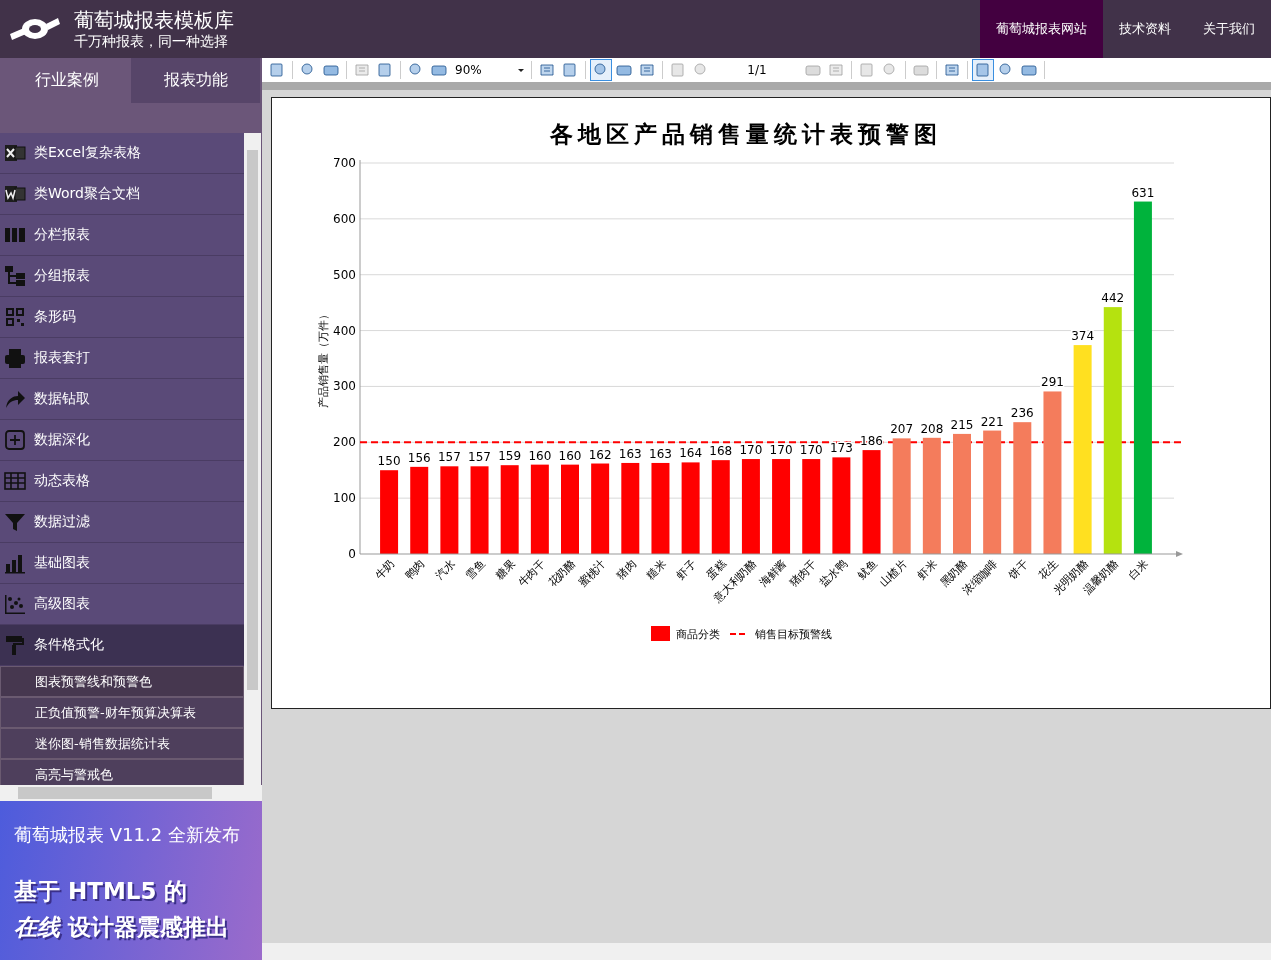  What do you see at coordinates (531, 573) in the screenshot?
I see `x-tick-label: 牛肉干` at bounding box center [531, 573].